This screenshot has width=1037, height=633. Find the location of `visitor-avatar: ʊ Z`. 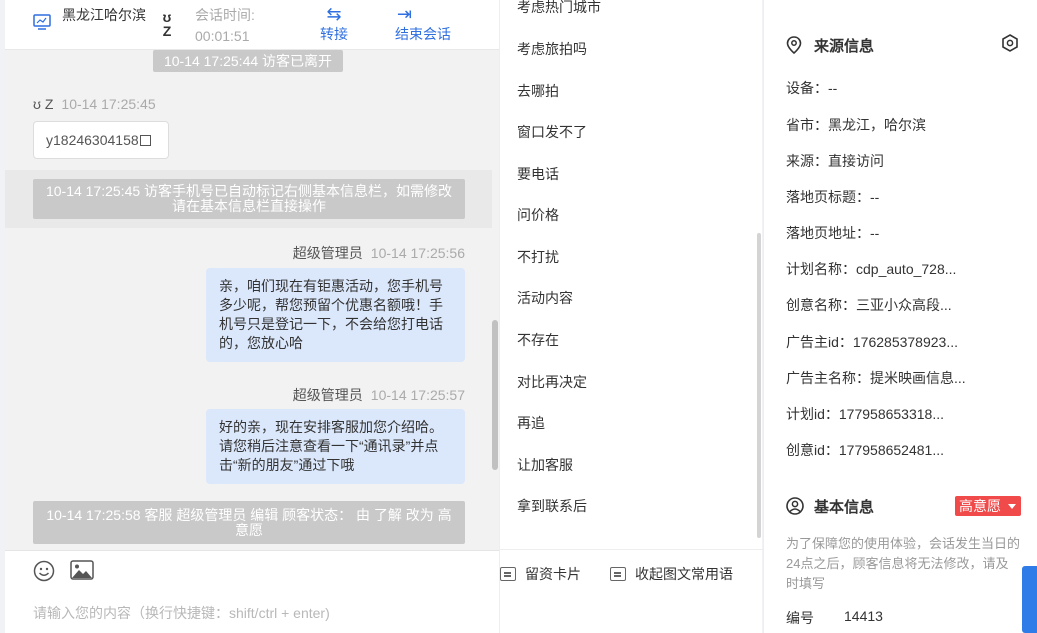

visitor-avatar: ʊ Z is located at coordinates (167, 24).